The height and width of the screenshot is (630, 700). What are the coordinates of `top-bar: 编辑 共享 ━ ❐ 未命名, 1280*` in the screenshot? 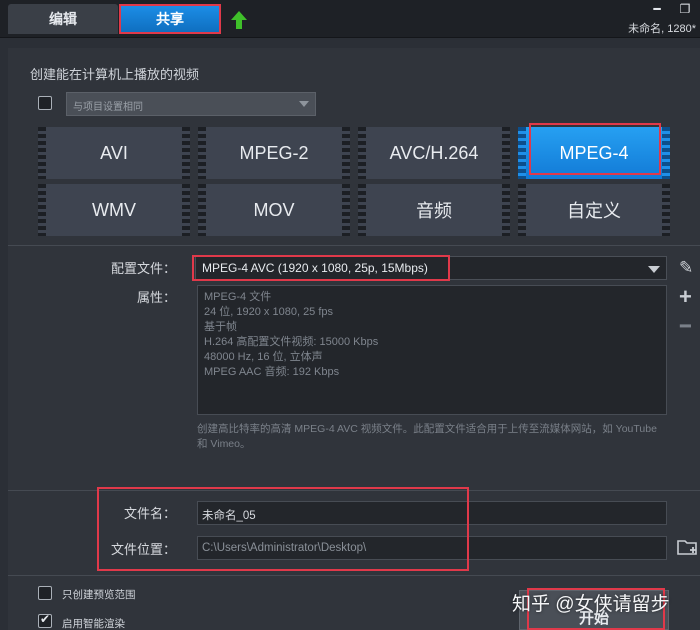 It's located at (350, 19).